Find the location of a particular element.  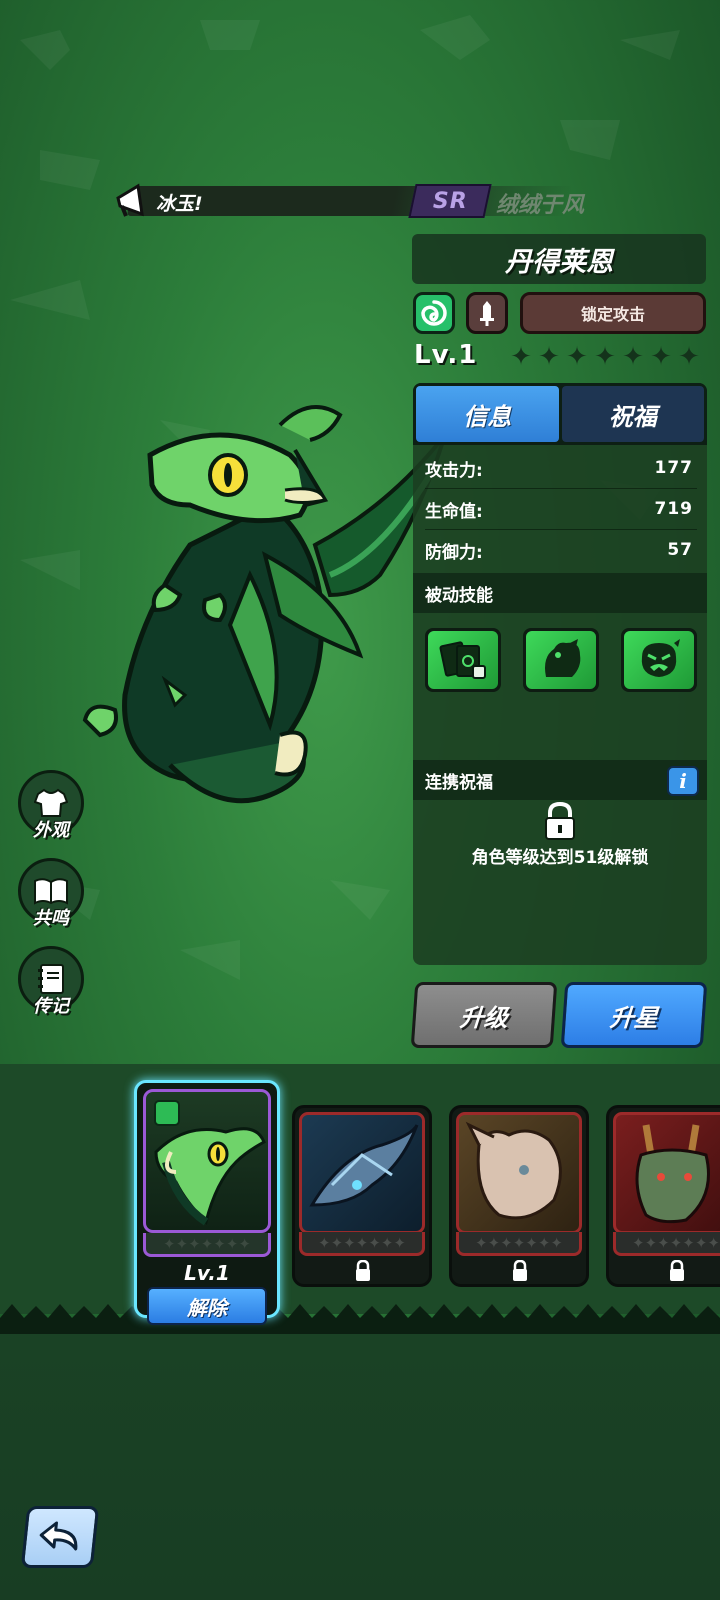

hero-card-selected: ✦✦✦✦✦✦✦ Lv.1 解除 is located at coordinates (207, 1202).